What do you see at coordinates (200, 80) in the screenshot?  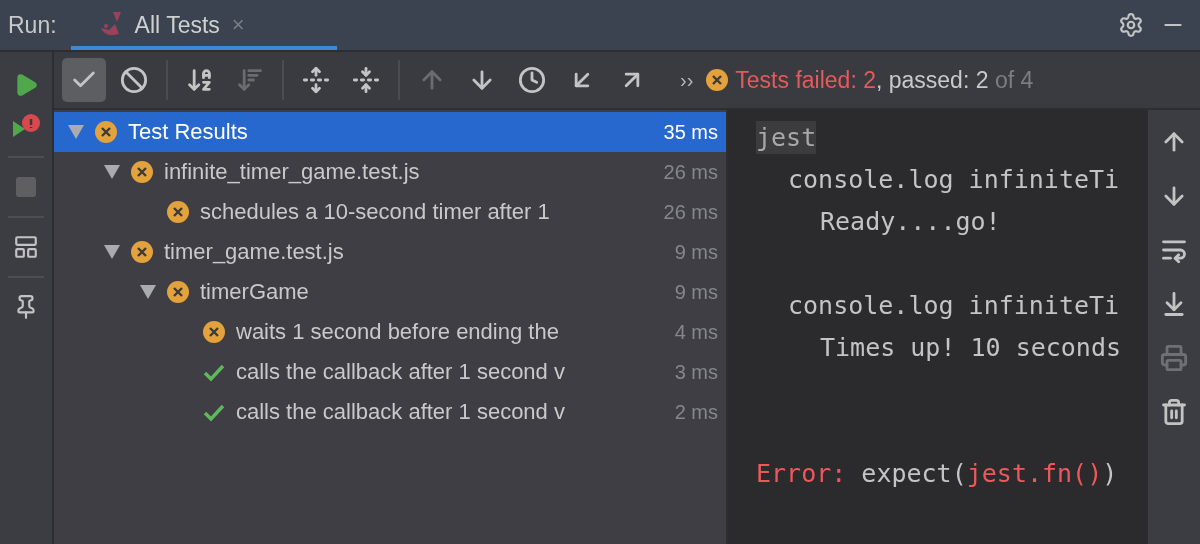 I see `sort-az-icon` at bounding box center [200, 80].